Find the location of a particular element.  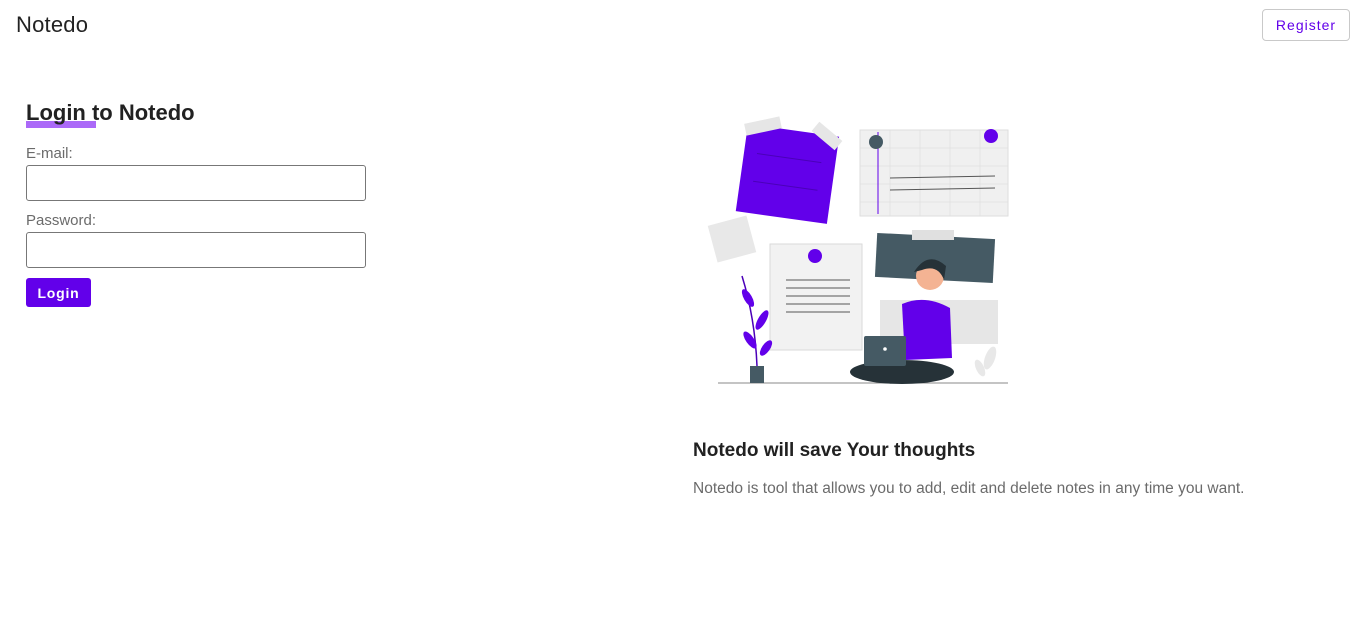

login-heading-text: Login to Notedo is located at coordinates (110, 112).